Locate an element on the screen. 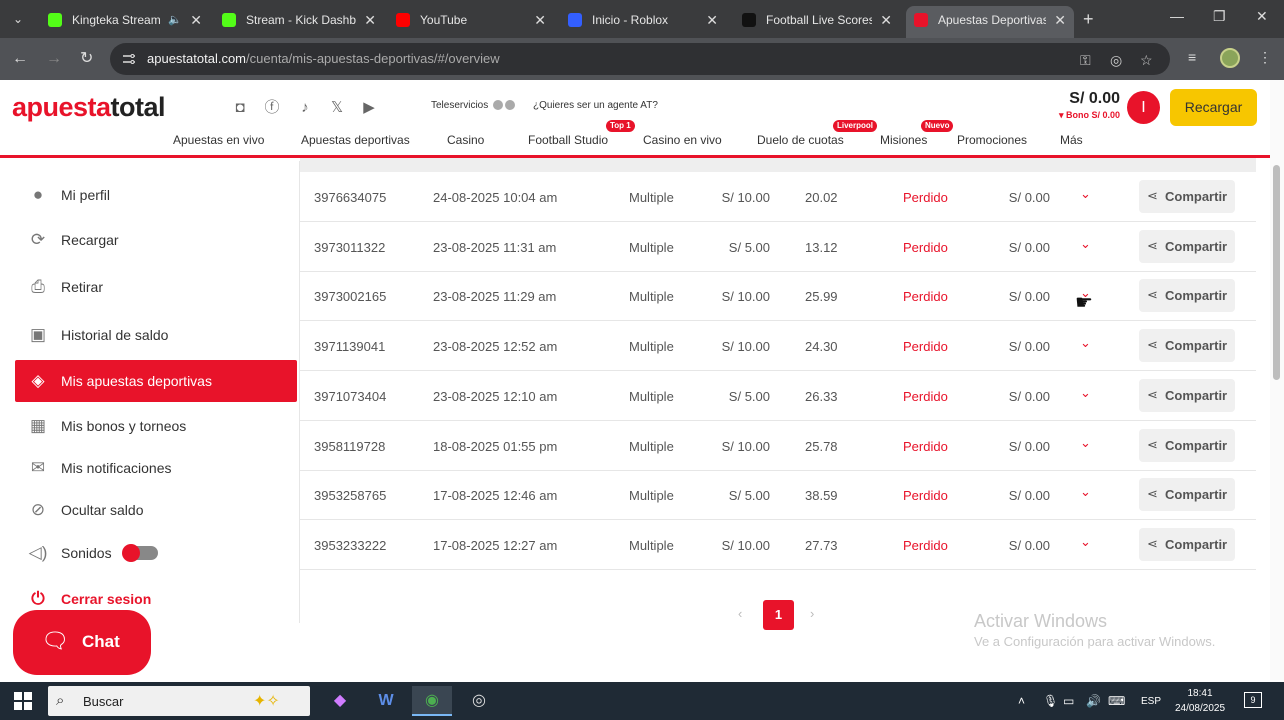 The image size is (1284, 720). sound-toggle is located at coordinates (140, 553).